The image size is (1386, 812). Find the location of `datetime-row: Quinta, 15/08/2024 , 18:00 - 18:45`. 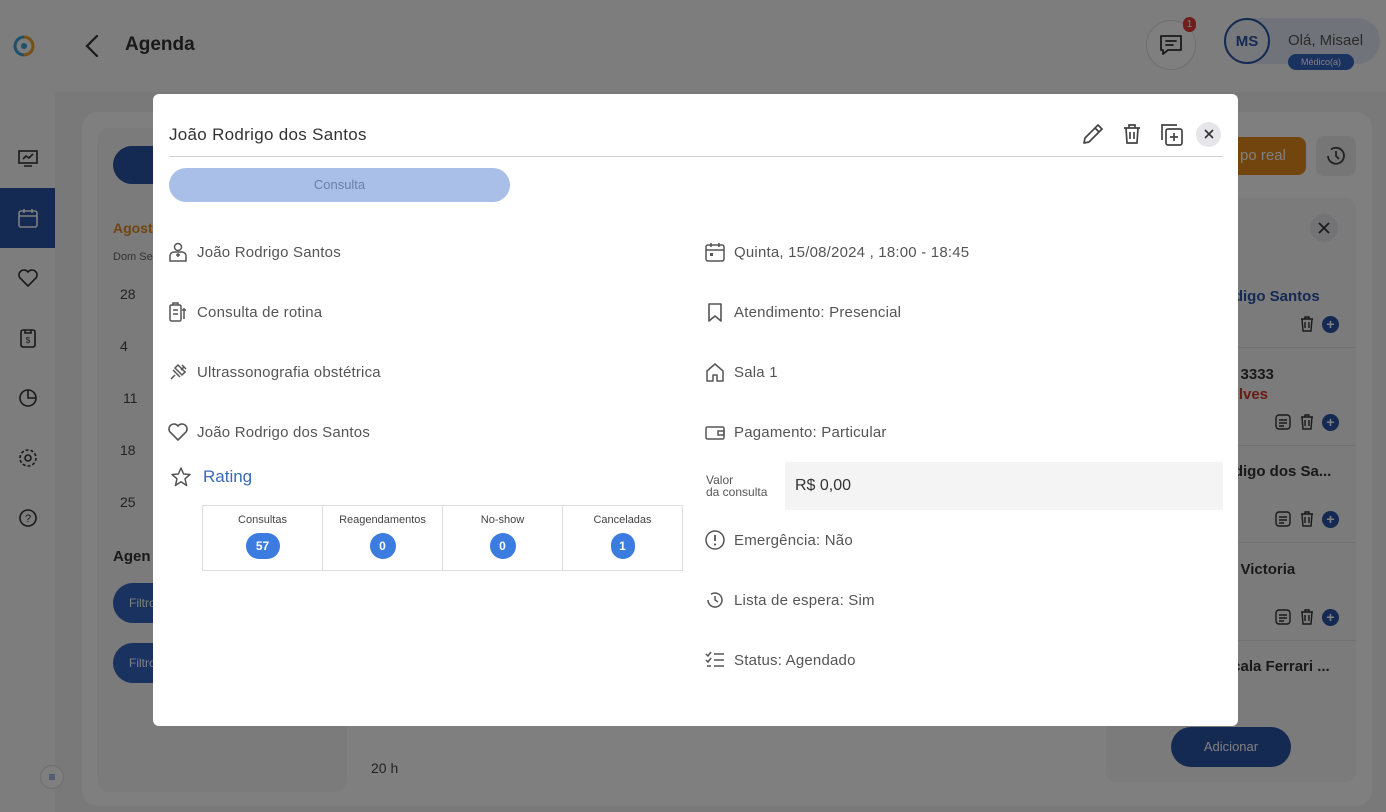

datetime-row: Quinta, 15/08/2024 , 18:00 - 18:45 is located at coordinates (836, 252).